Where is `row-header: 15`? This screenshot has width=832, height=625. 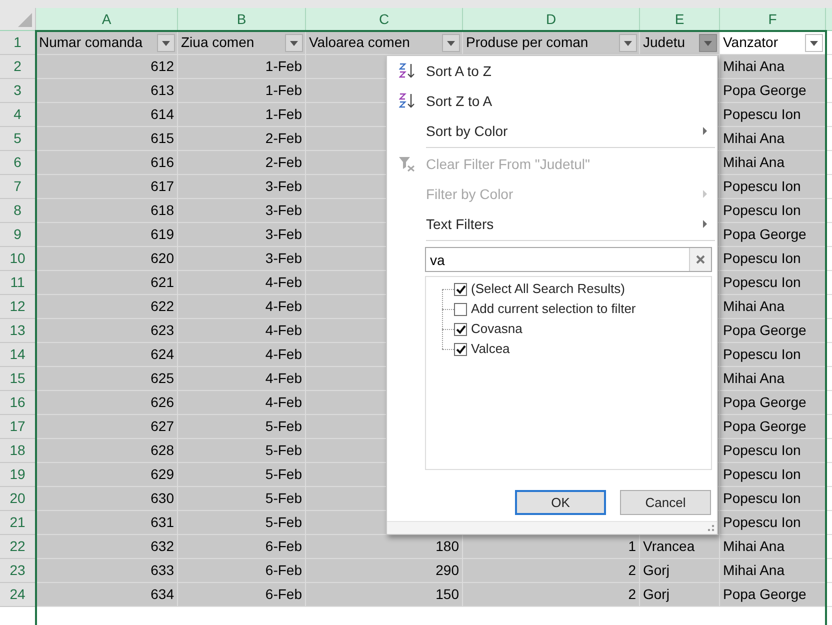
row-header: 15 is located at coordinates (18, 379).